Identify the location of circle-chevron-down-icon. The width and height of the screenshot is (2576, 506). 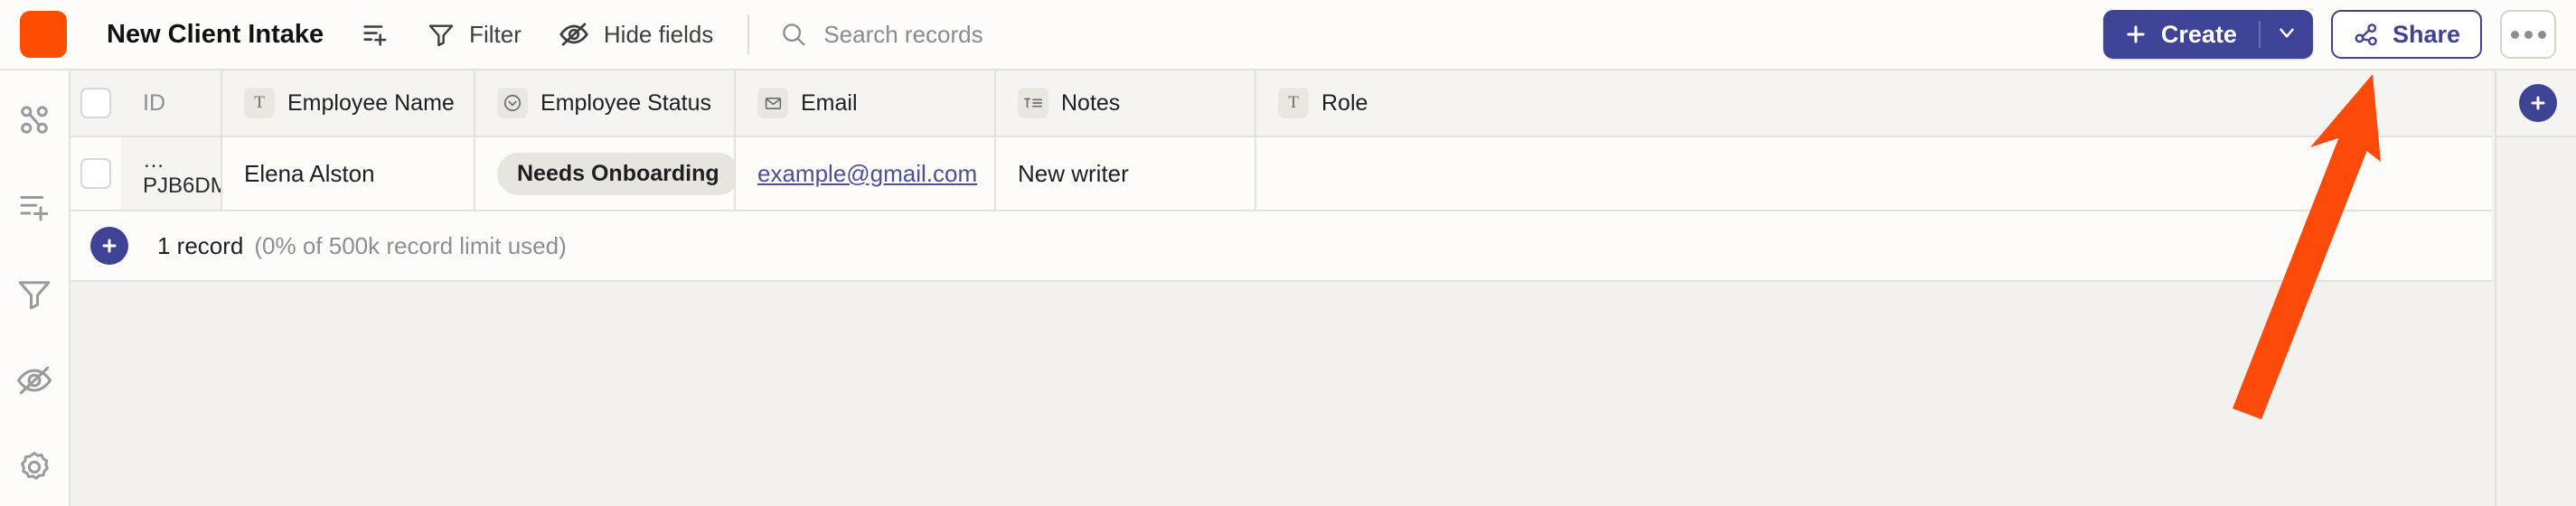
(512, 103).